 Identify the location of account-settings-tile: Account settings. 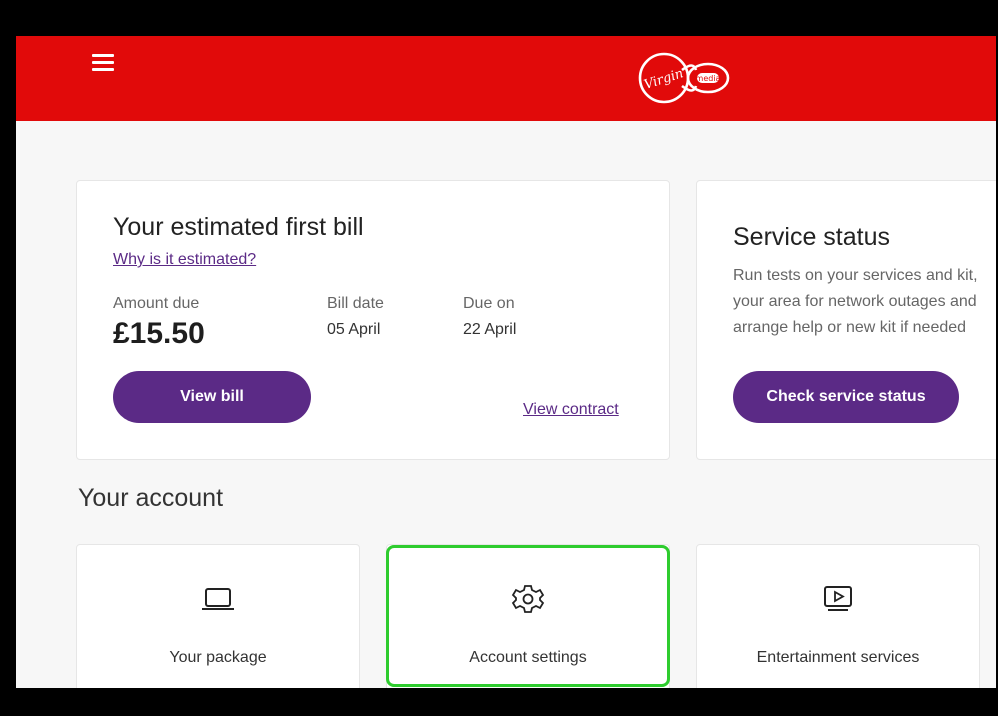
(528, 616).